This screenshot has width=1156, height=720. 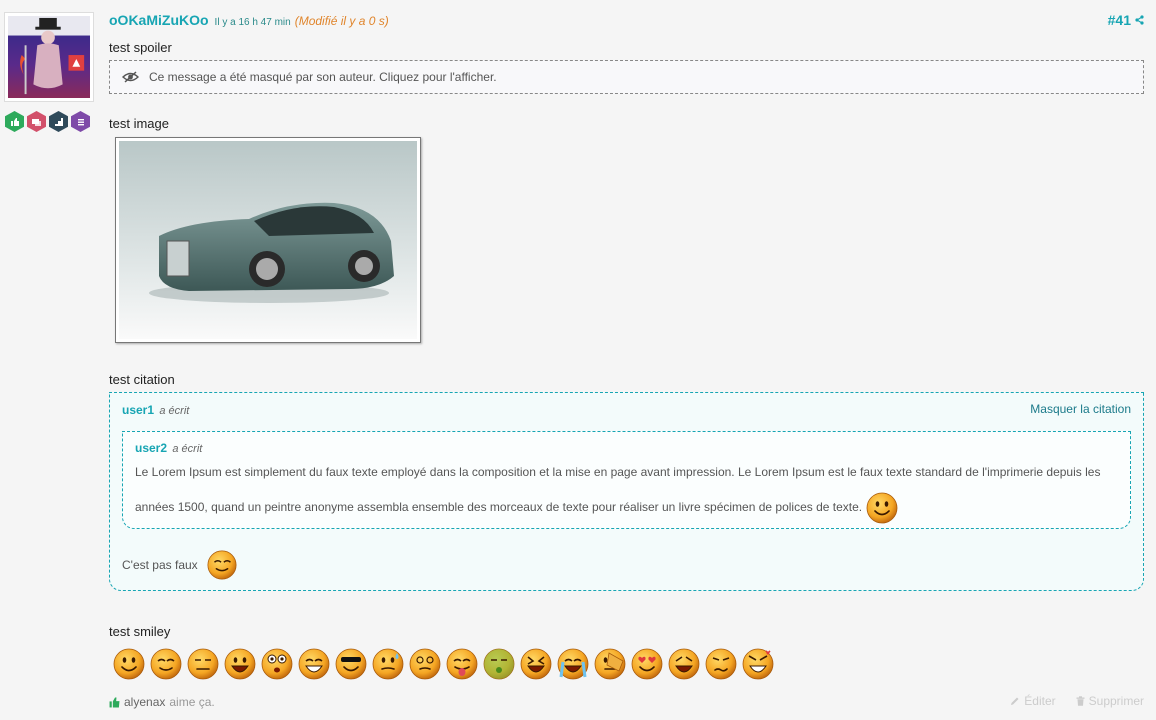 I want to click on cry-smiley-icon, so click(x=573, y=664).